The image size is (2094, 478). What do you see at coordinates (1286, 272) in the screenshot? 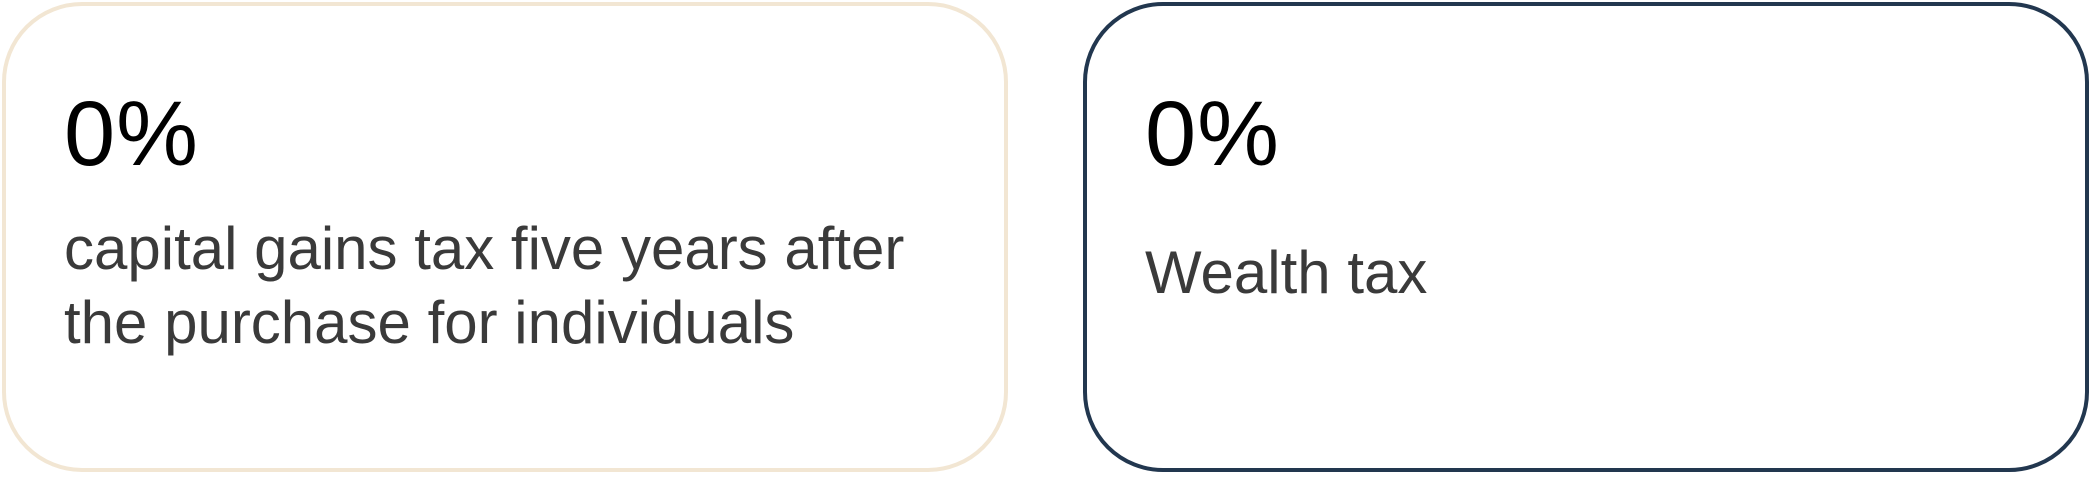
I see `stat-label: Wealth tax` at bounding box center [1286, 272].